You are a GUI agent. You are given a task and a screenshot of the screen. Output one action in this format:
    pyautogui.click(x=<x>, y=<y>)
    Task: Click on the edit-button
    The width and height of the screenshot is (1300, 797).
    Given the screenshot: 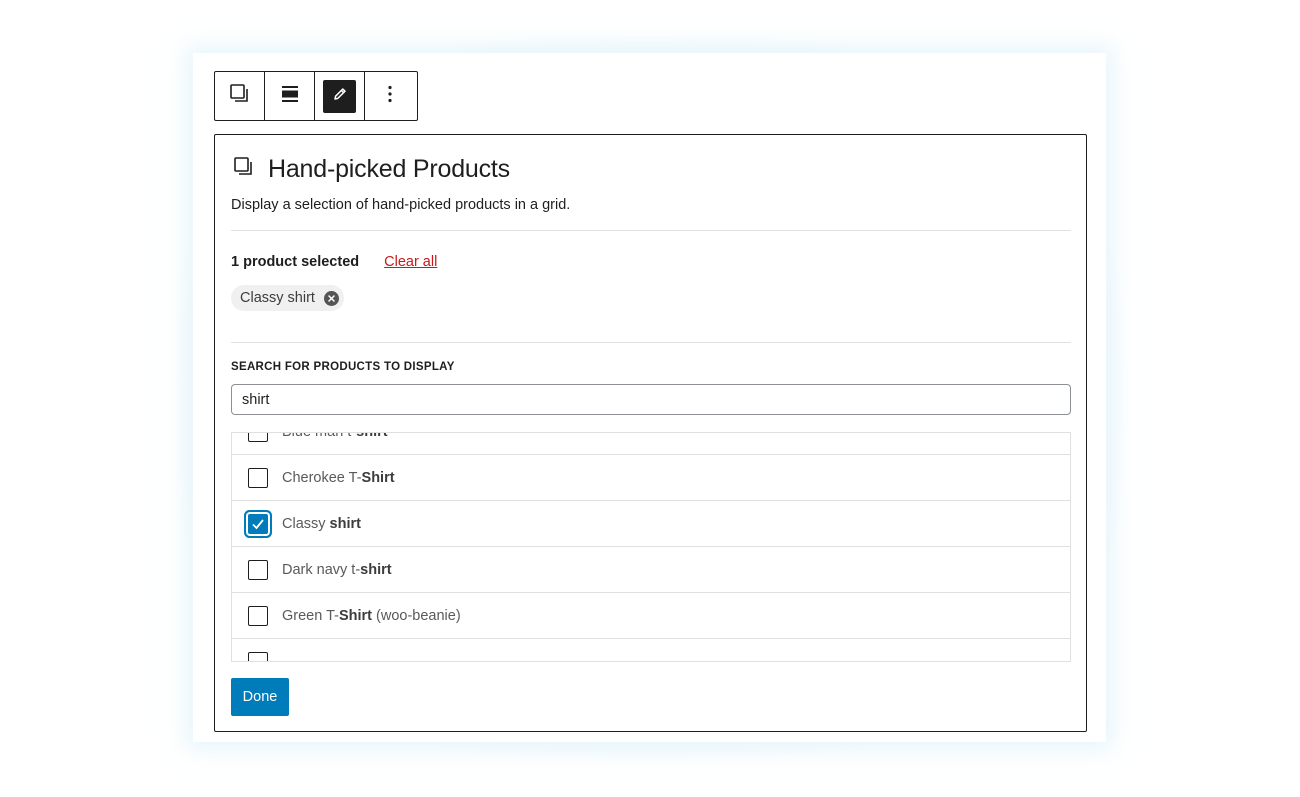 What is the action you would take?
    pyautogui.click(x=340, y=96)
    